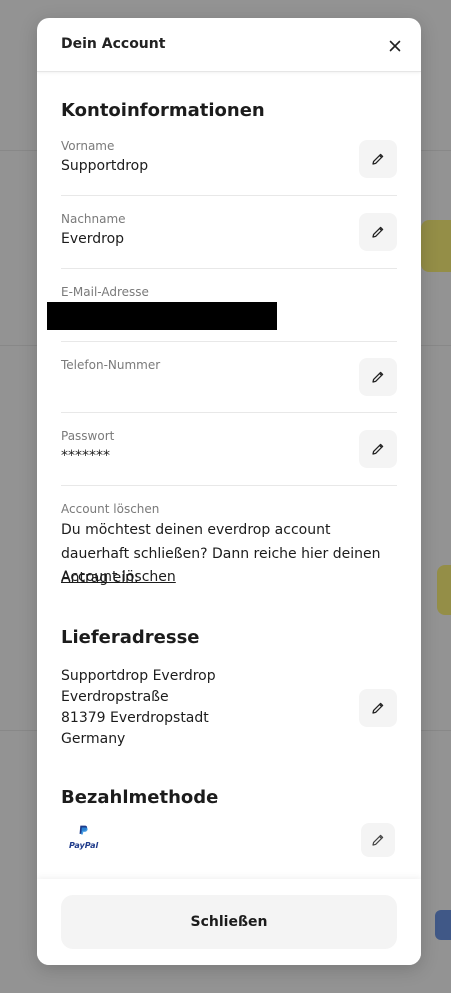 The height and width of the screenshot is (993, 451). I want to click on nachname-value: Everdrop, so click(93, 239).